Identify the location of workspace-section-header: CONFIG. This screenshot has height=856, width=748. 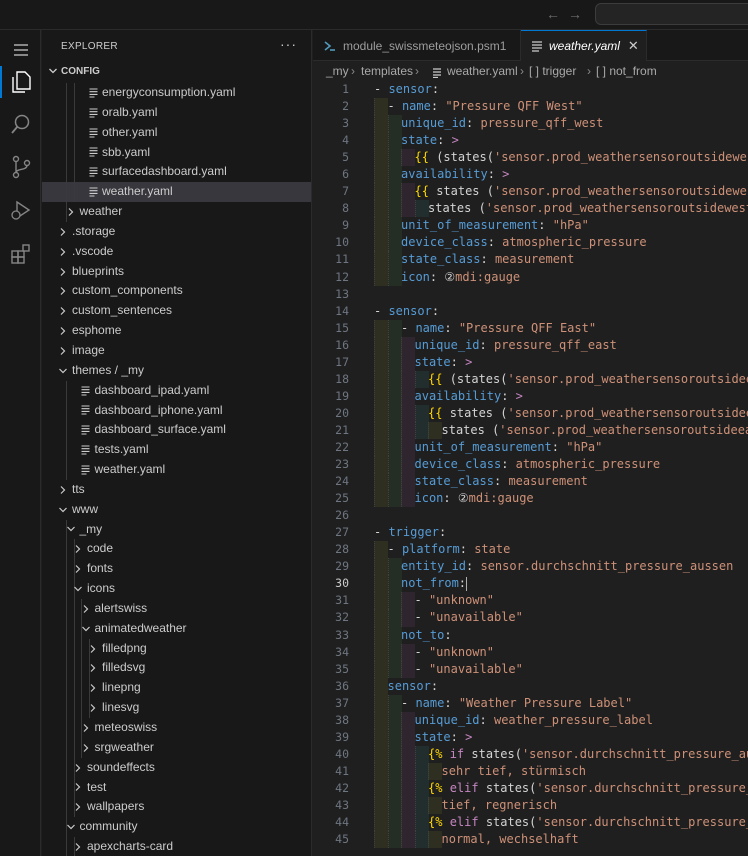
(176, 72).